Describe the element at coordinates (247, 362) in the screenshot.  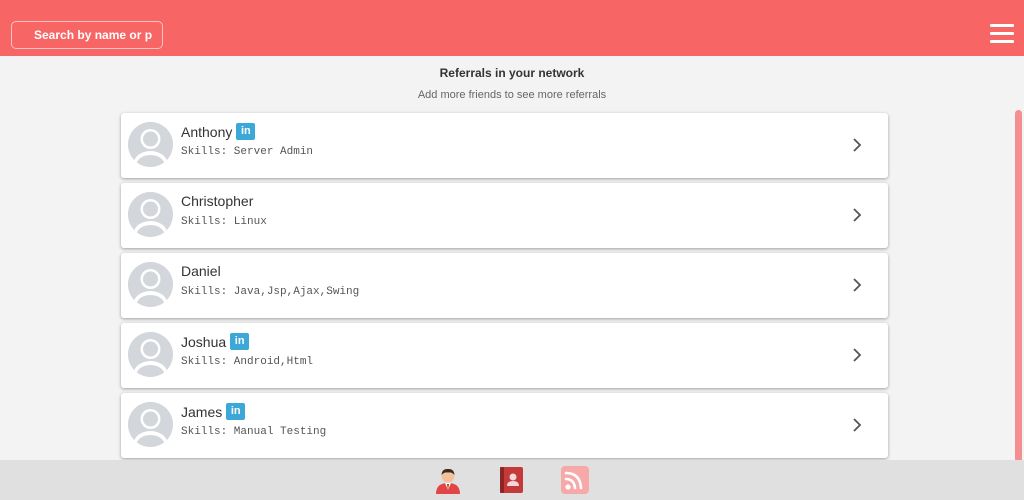
I see `referral-skills: Skills: Android,Html` at that location.